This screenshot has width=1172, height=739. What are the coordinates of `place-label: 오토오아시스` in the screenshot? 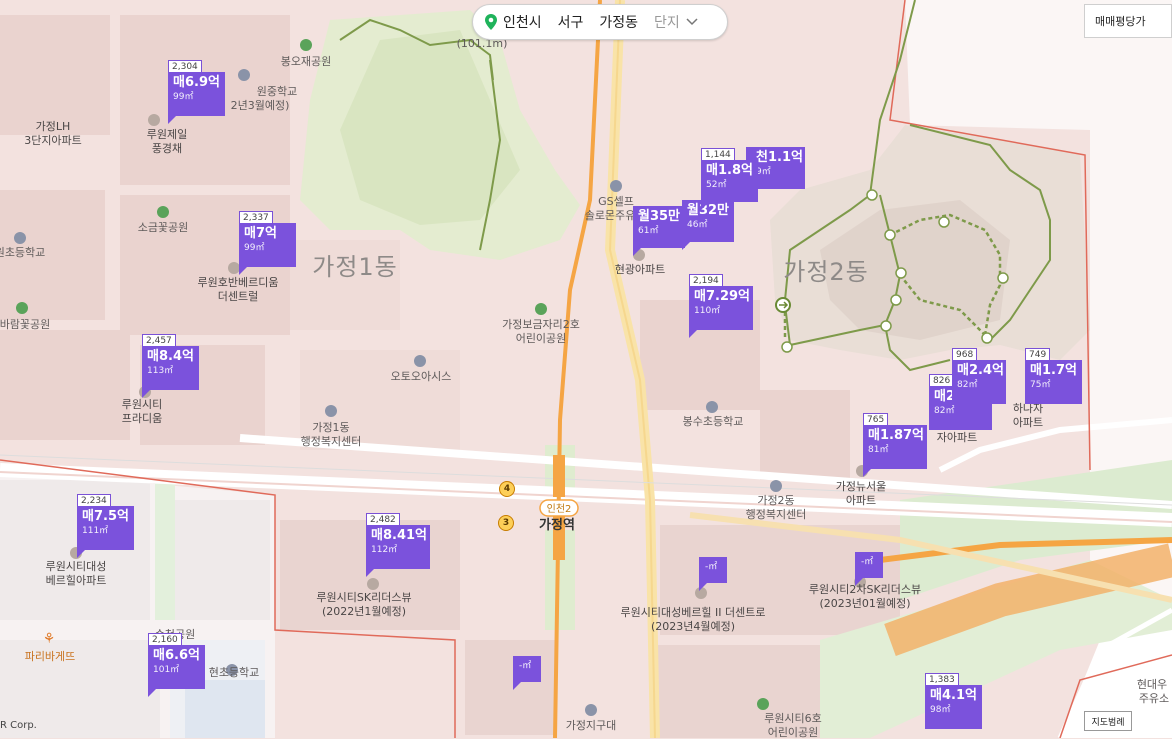 It's located at (421, 376).